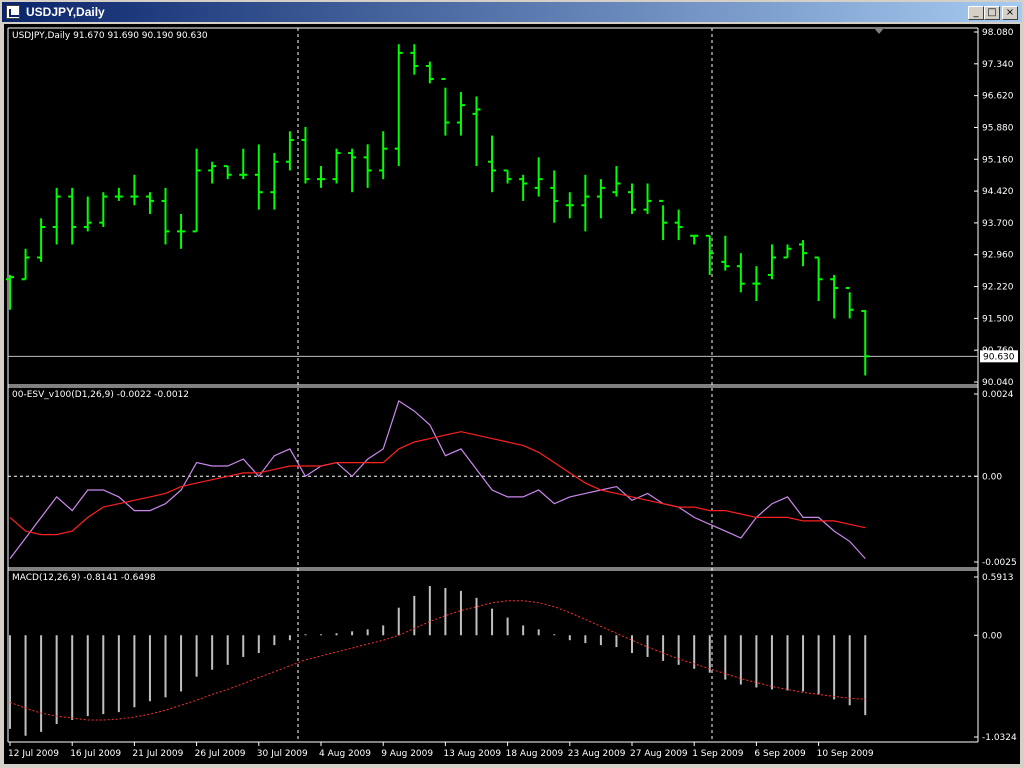 Image resolution: width=1024 pixels, height=768 pixels. What do you see at coordinates (998, 256) in the screenshot?
I see `price-tick-label: 92.960` at bounding box center [998, 256].